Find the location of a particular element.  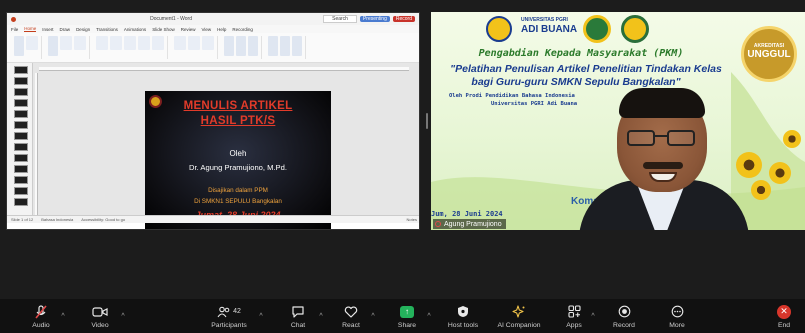

speaker-glasses is located at coordinates (662, 139).